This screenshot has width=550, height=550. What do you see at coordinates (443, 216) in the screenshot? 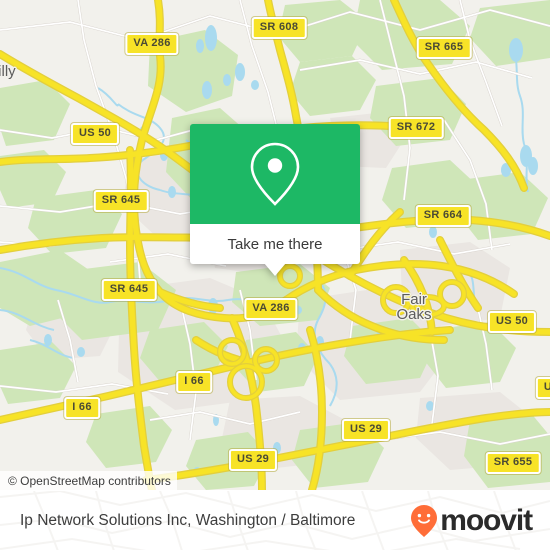
I see `road-shield-sr-664: SR 664` at bounding box center [443, 216].